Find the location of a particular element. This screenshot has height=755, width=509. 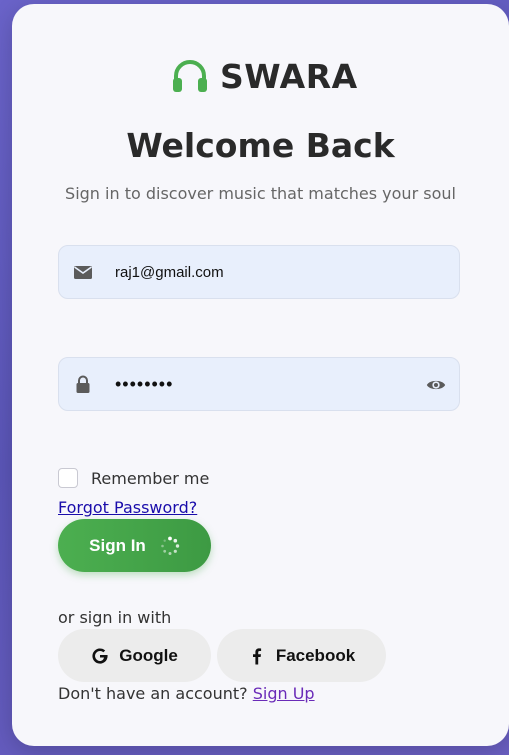

email-field is located at coordinates (259, 272).